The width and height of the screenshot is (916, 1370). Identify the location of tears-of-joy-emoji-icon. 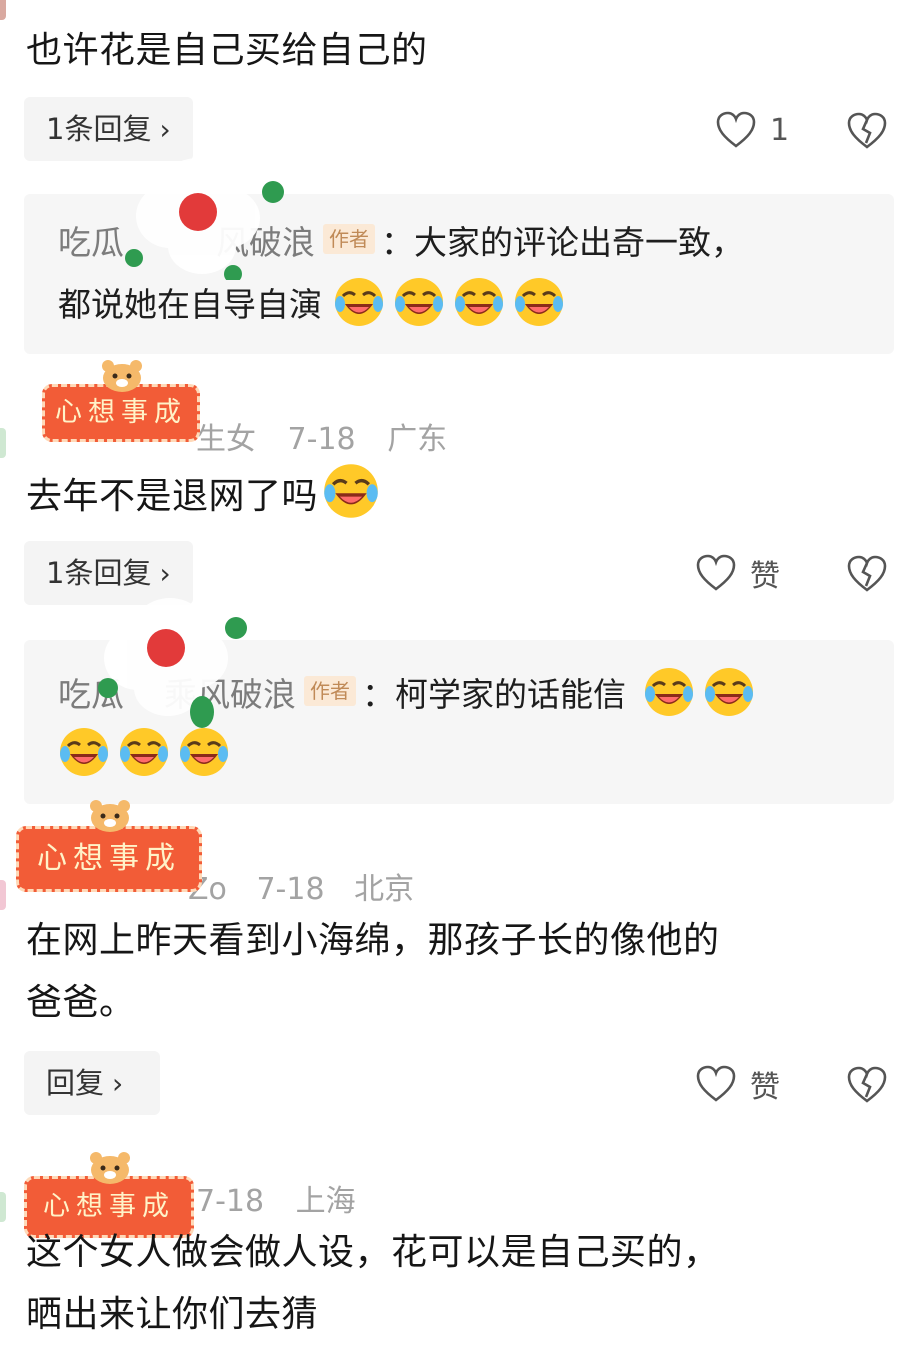
(204, 752).